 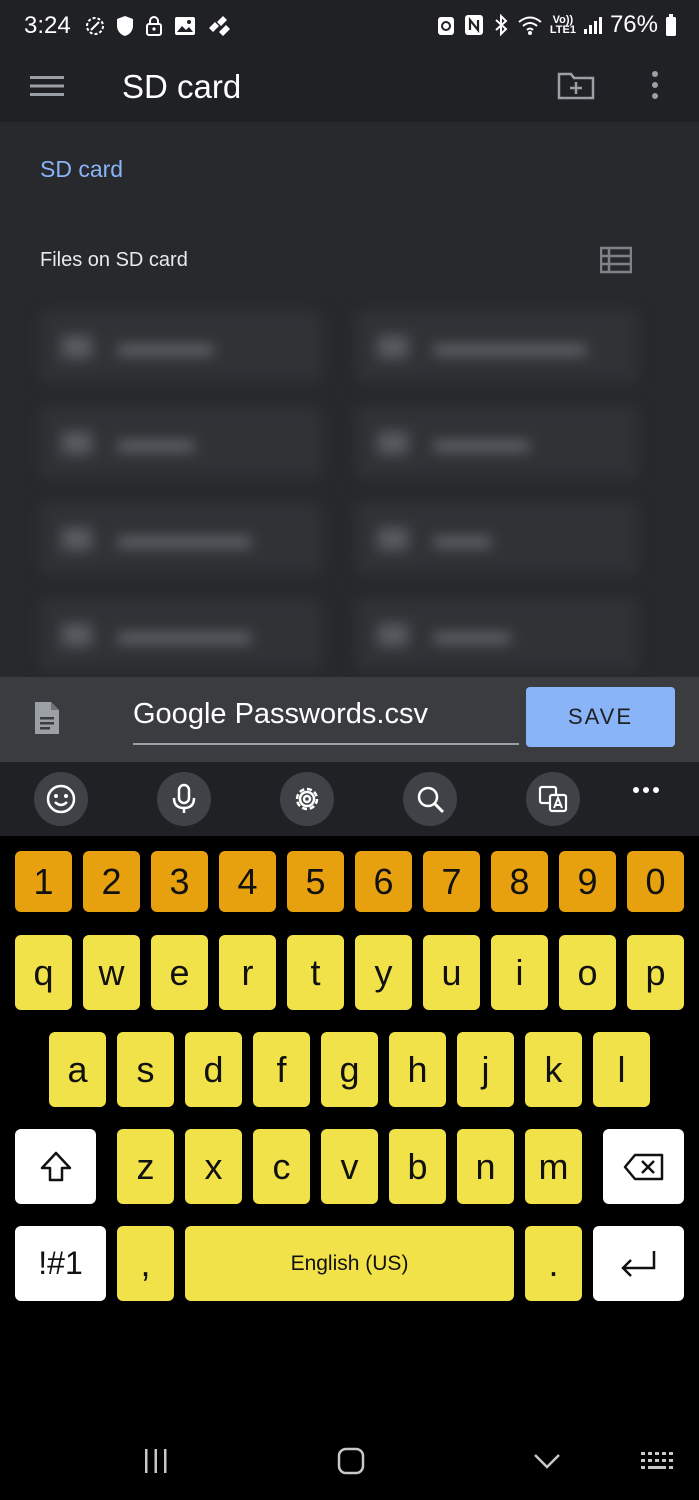 What do you see at coordinates (510, 347) in the screenshot?
I see `folder-name-blurred: ▬▬▬▬▬▬▬▬` at bounding box center [510, 347].